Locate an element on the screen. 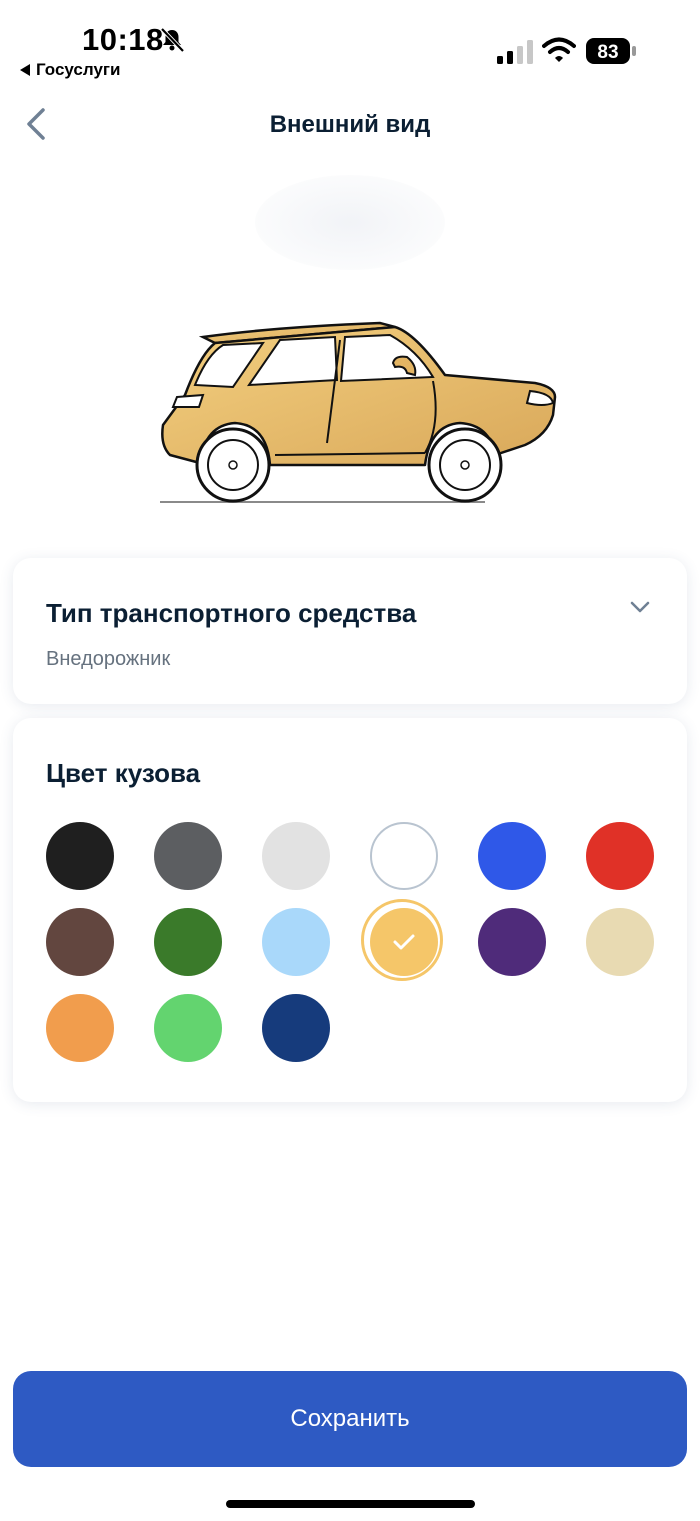 This screenshot has height=1521, width=700. check-icon is located at coordinates (404, 942).